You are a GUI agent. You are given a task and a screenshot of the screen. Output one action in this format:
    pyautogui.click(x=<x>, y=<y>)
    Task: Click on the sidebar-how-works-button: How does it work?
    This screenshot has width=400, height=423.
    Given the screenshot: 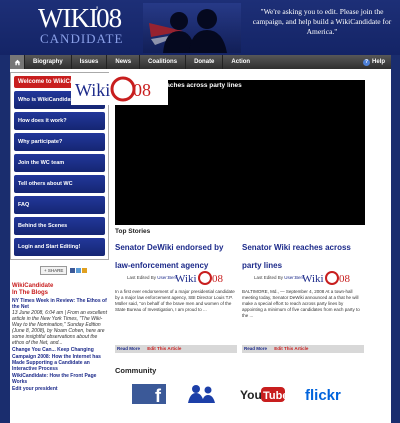 What is the action you would take?
    pyautogui.click(x=59, y=121)
    